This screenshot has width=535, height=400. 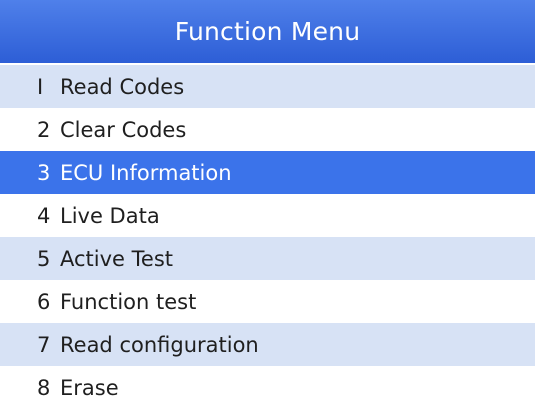 What do you see at coordinates (267, 86) in the screenshot?
I see `menu-item-read-codes: I Read Codes` at bounding box center [267, 86].